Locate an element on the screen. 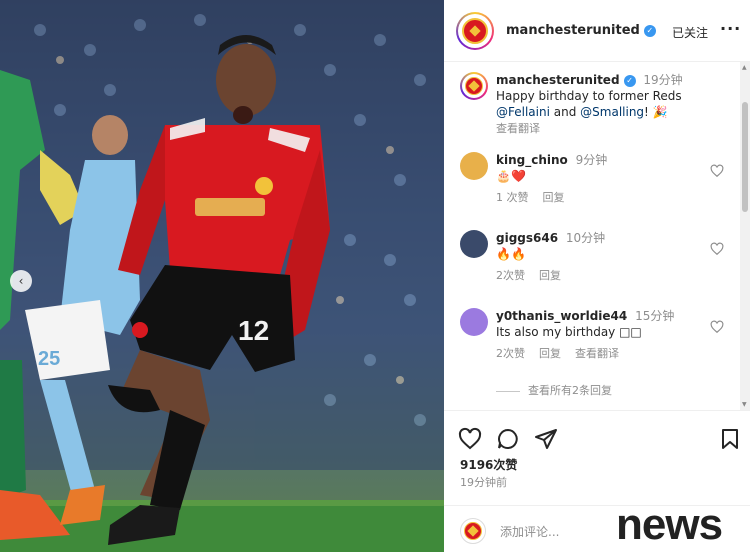 The height and width of the screenshot is (552, 750). following-button: 已关注 is located at coordinates (690, 32).